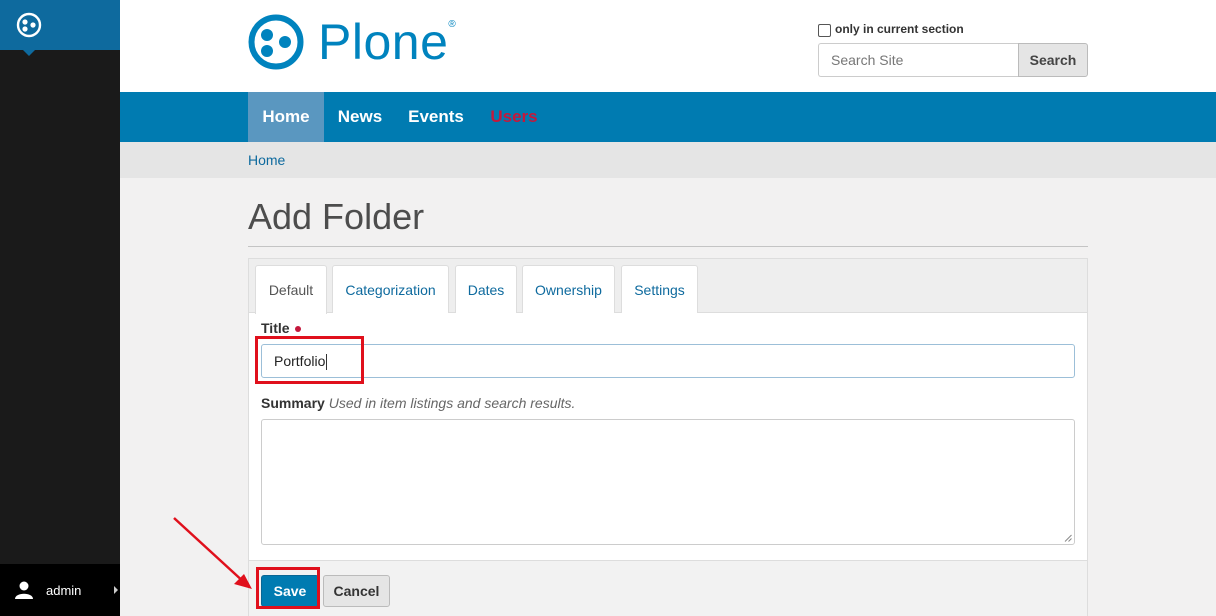 This screenshot has width=1216, height=616. I want to click on toolbar-logo-button, so click(60, 28).